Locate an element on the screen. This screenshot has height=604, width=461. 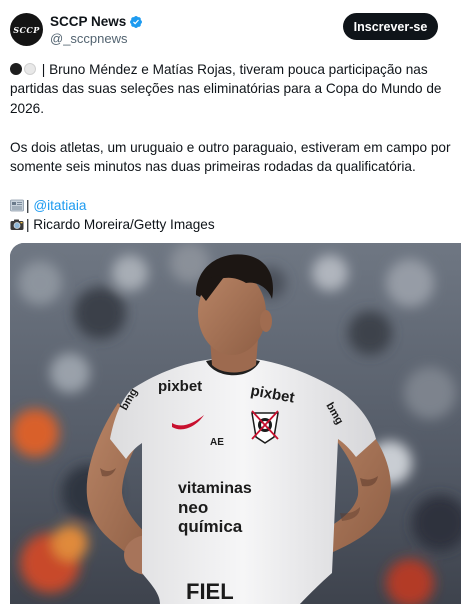
account-name-row: SCCP News is located at coordinates (96, 21).